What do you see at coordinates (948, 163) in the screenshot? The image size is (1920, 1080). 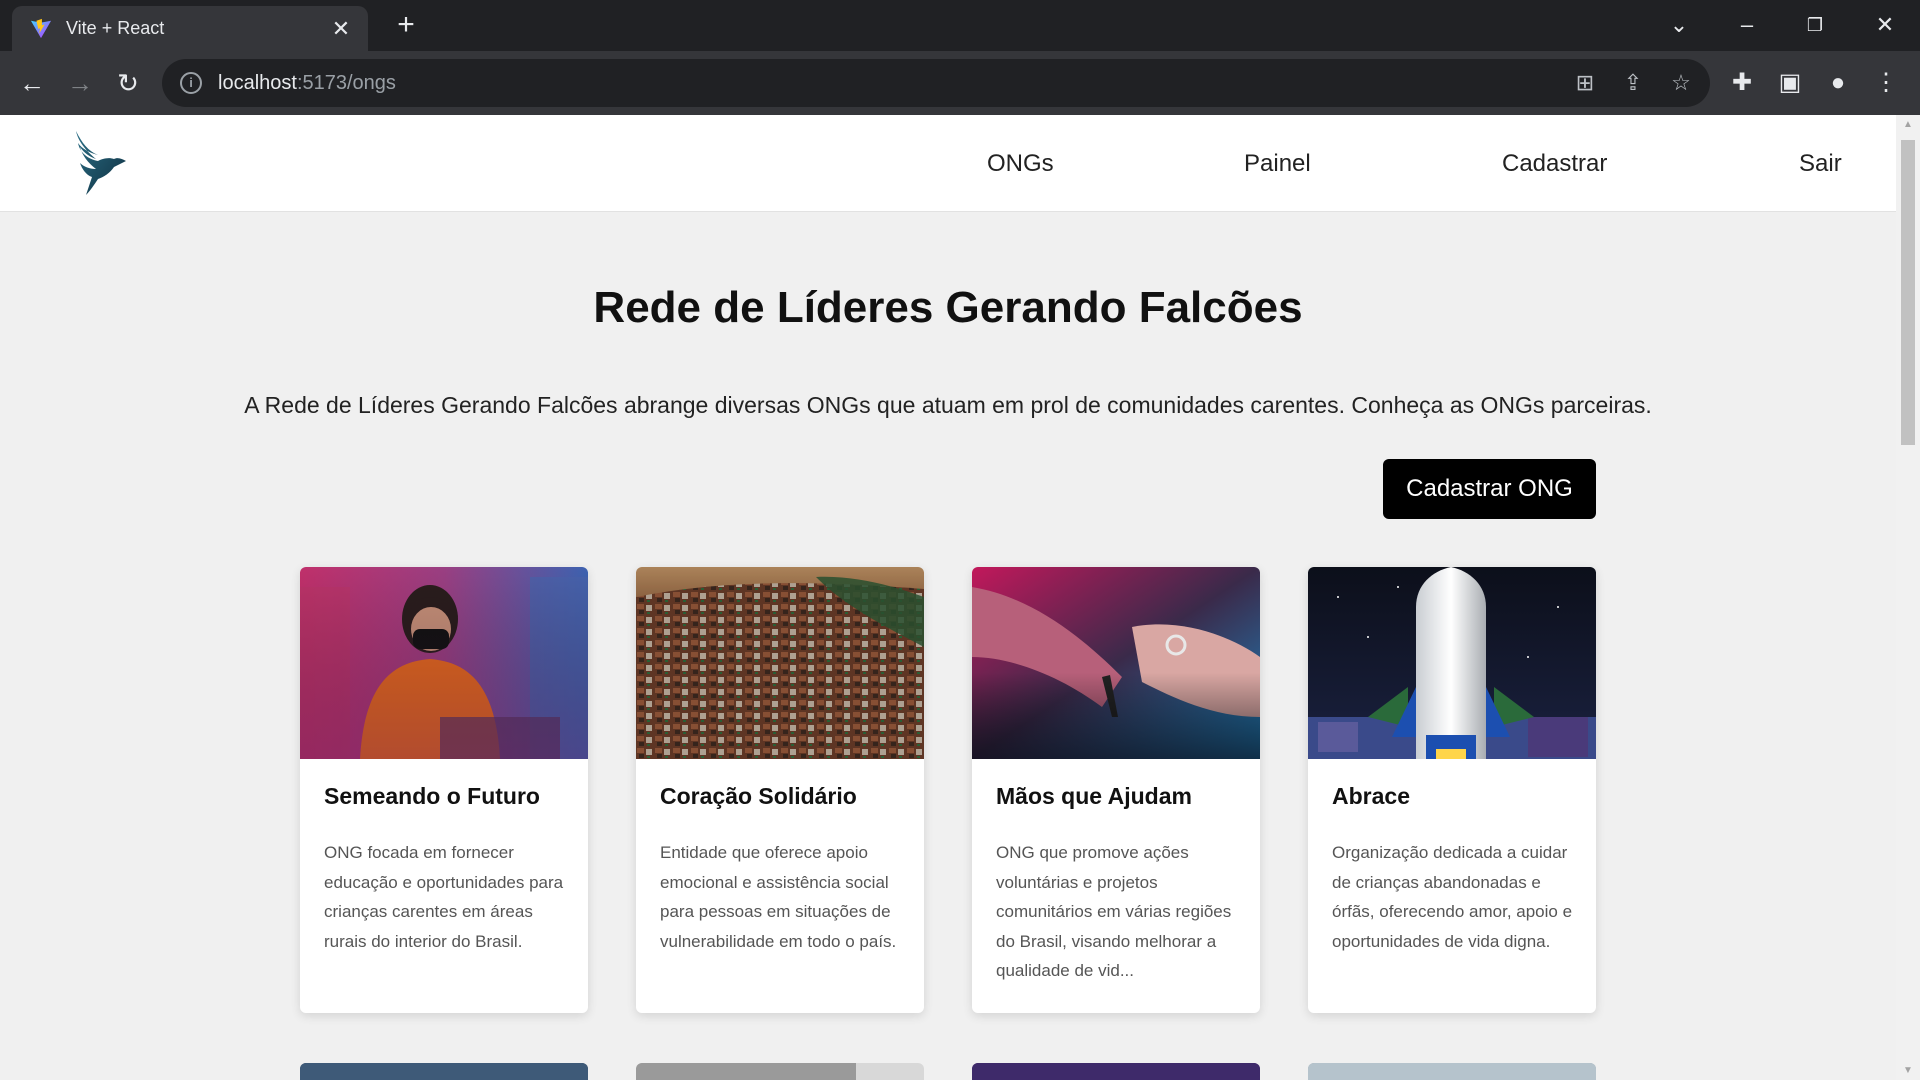 I see `site-navbar: ONGs Painel Cadastrar Sair` at bounding box center [948, 163].